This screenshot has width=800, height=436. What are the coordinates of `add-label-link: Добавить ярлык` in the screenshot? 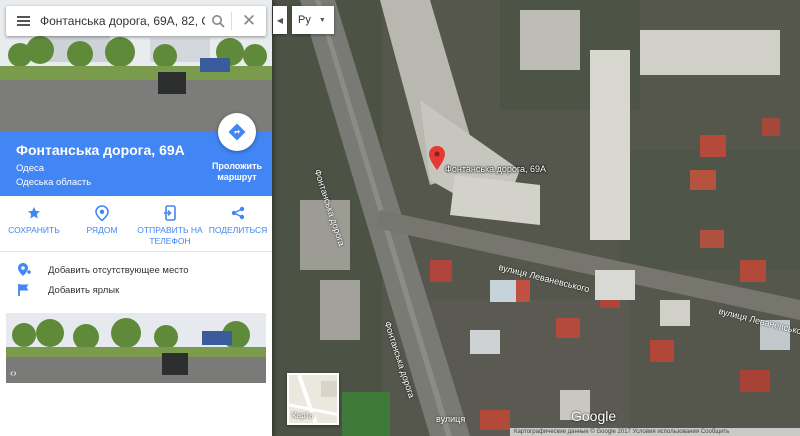 It's located at (136, 290).